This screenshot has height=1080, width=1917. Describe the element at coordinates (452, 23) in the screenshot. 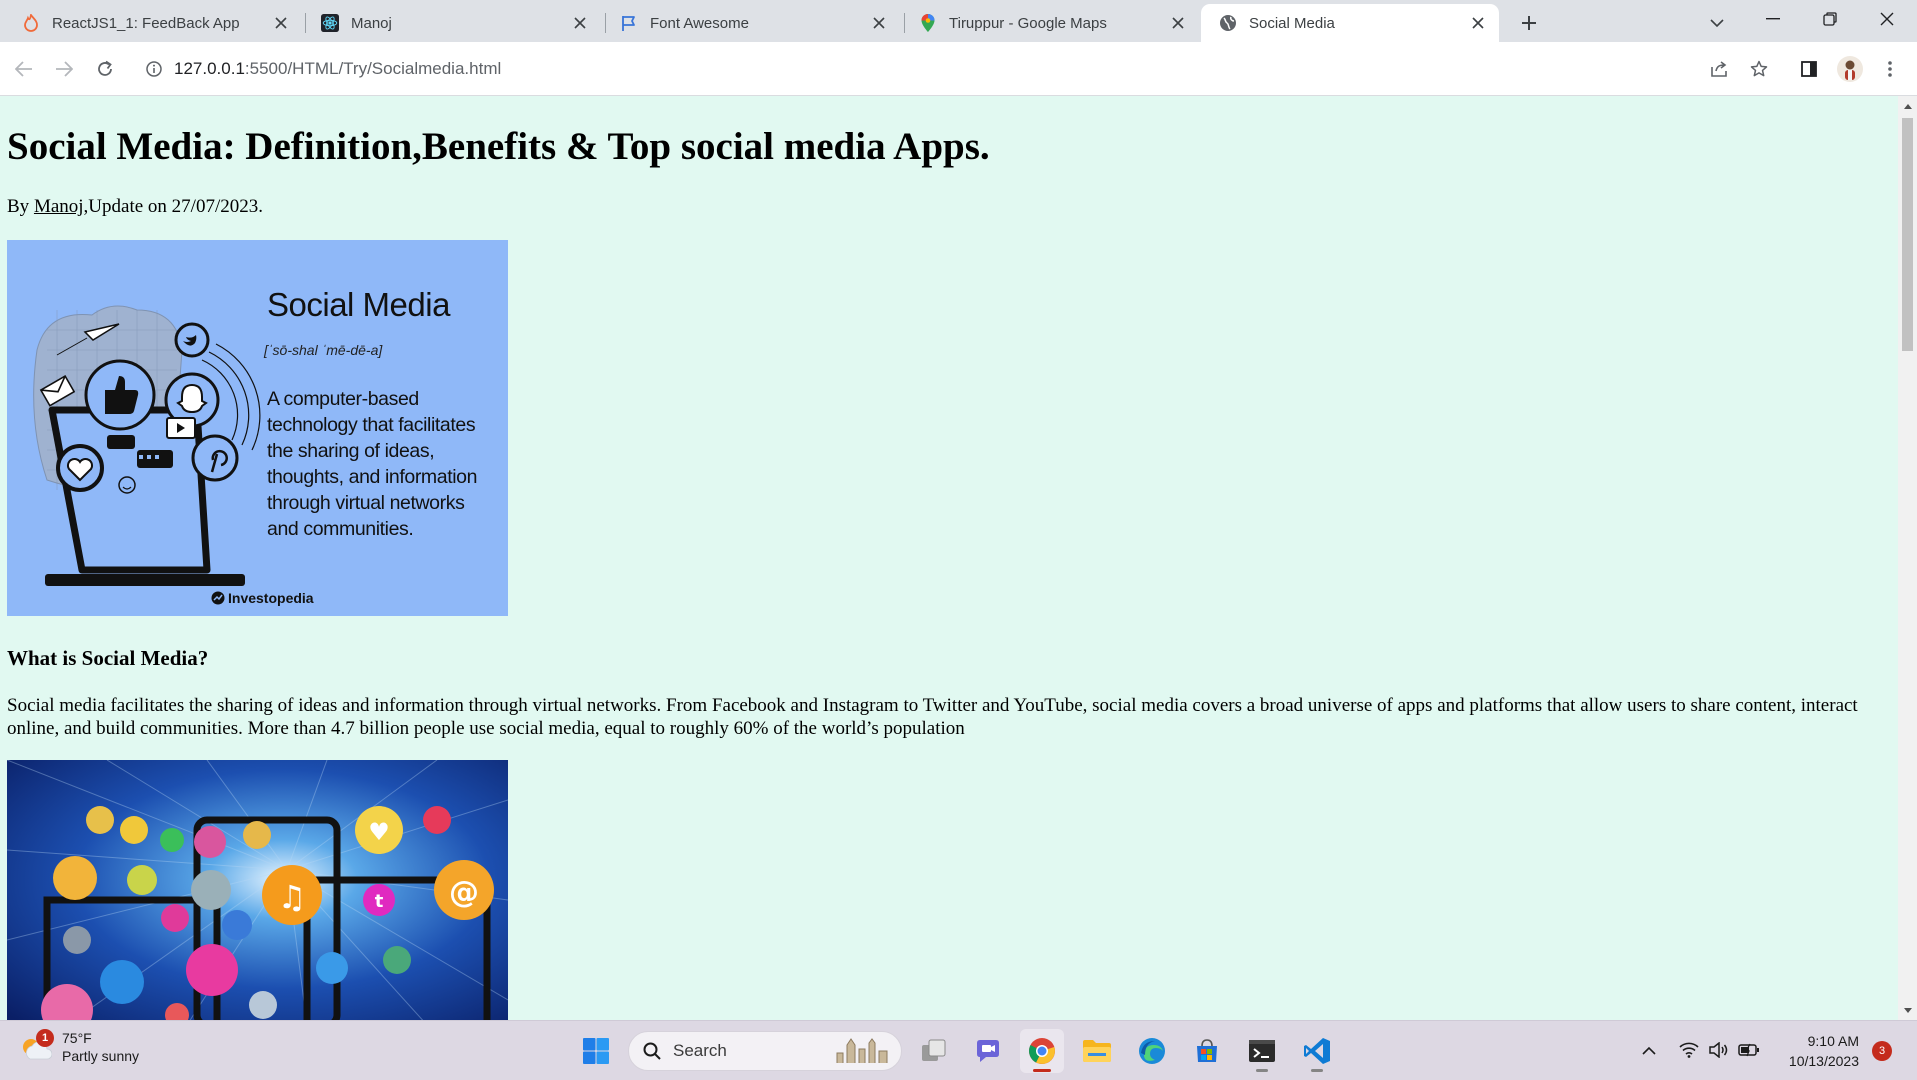

I see `tab-manoj: Manoj` at that location.